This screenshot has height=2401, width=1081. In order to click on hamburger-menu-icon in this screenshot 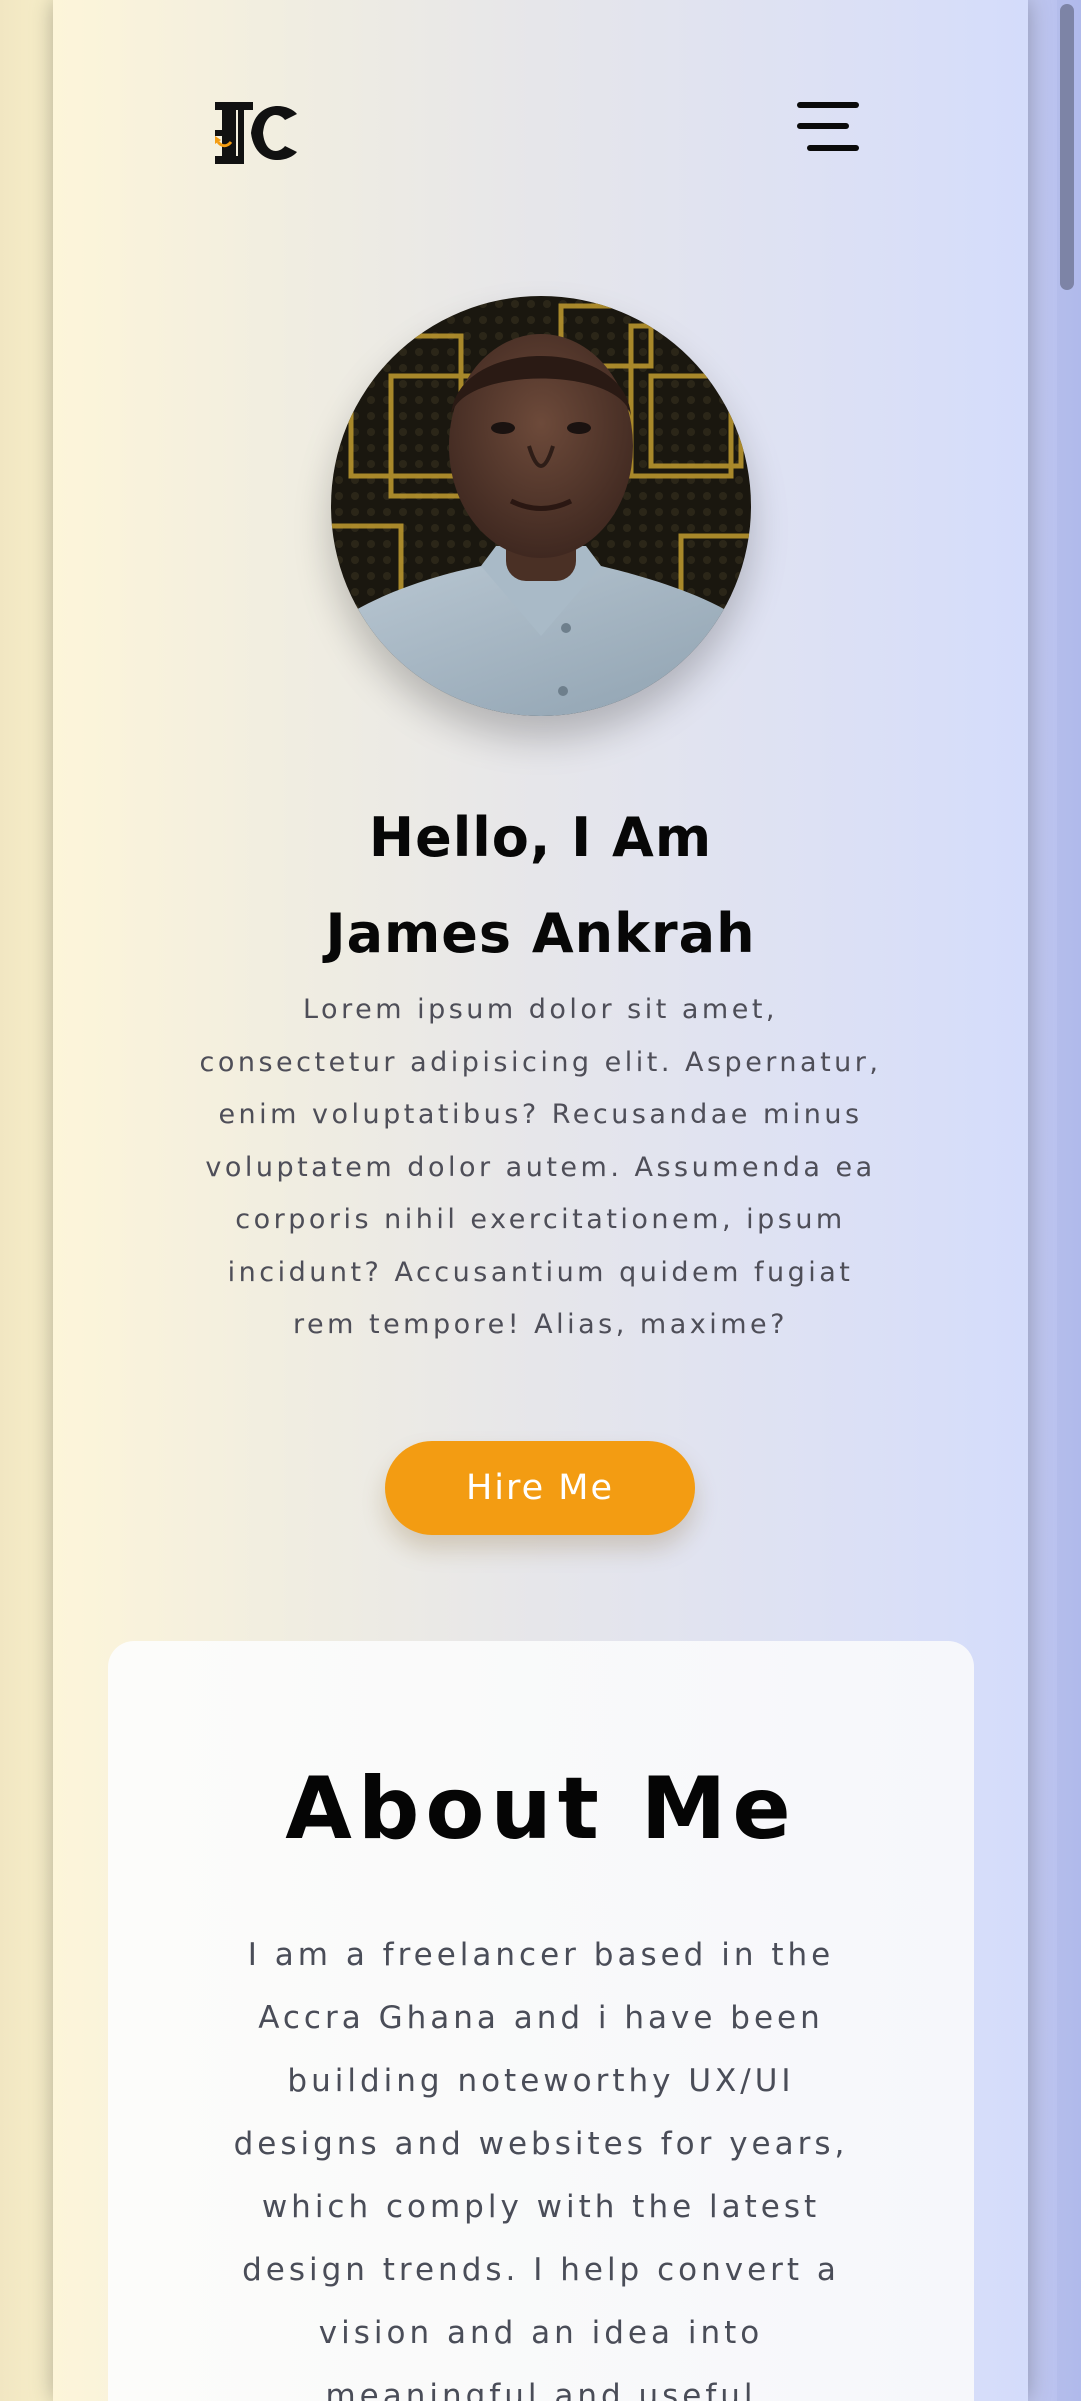, I will do `click(829, 128)`.